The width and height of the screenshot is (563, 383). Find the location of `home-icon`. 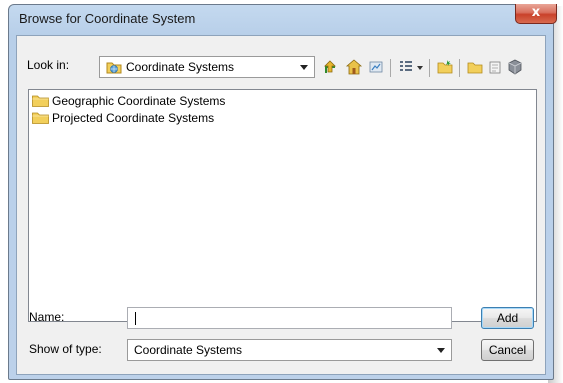

home-icon is located at coordinates (354, 67).